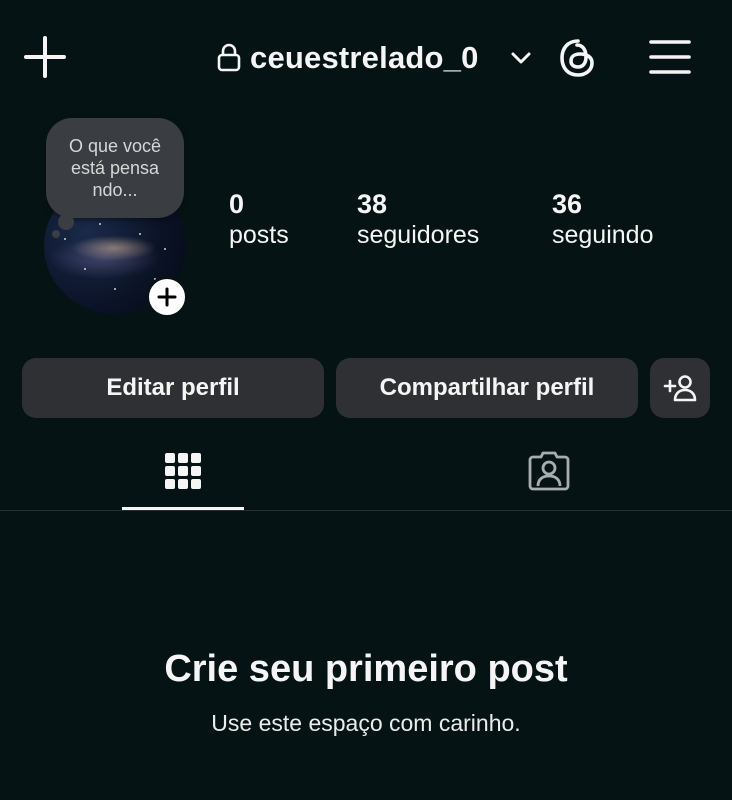 This screenshot has height=800, width=732. What do you see at coordinates (418, 219) in the screenshot?
I see `stat-followers: 38 seguidores` at bounding box center [418, 219].